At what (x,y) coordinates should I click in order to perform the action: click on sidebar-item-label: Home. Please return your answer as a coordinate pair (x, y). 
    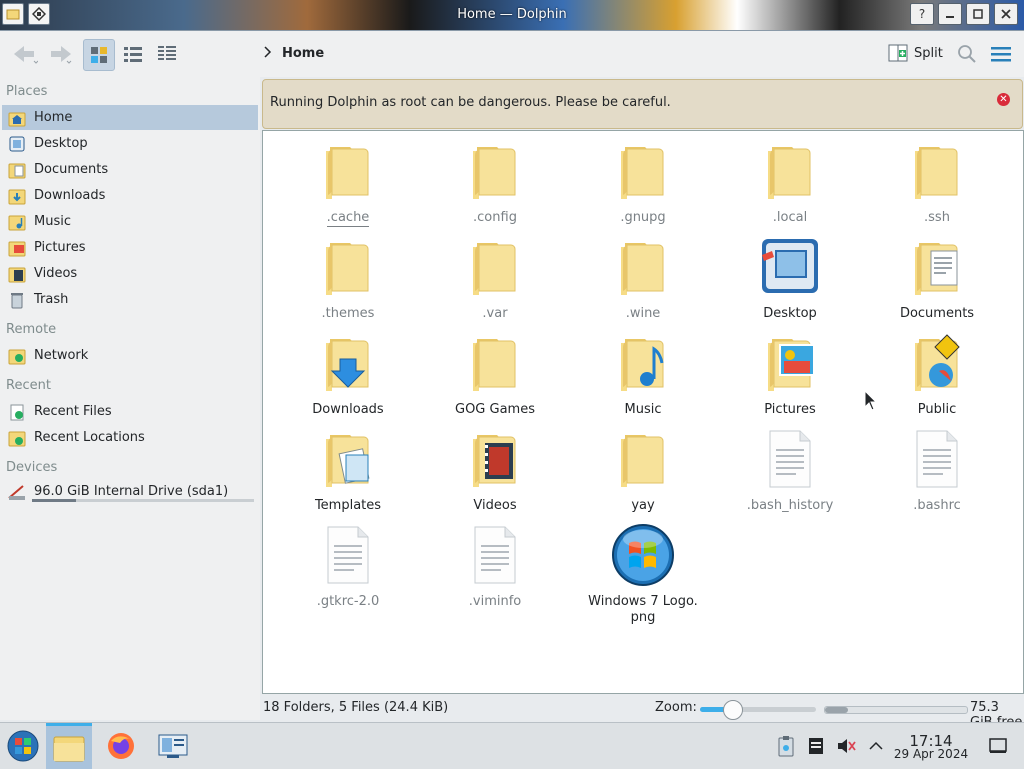
    Looking at the image, I should click on (53, 117).